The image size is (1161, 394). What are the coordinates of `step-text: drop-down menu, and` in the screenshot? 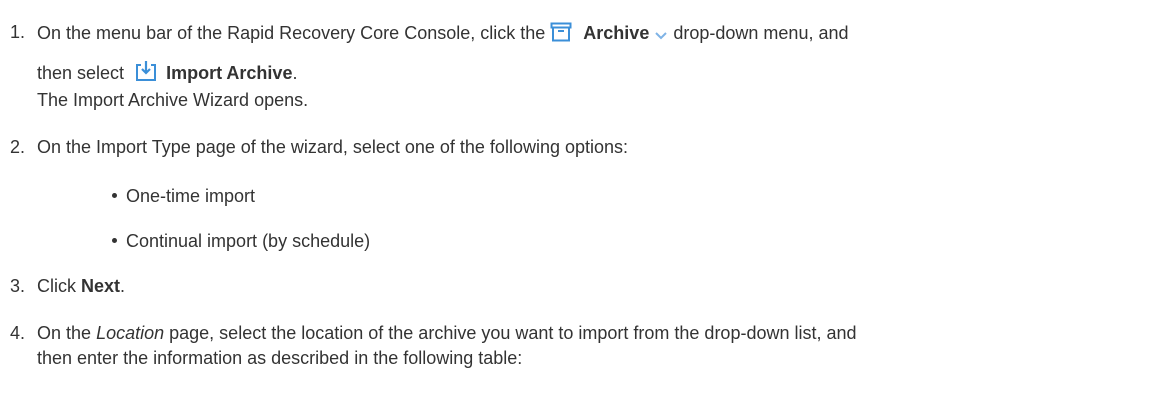 It's located at (761, 33).